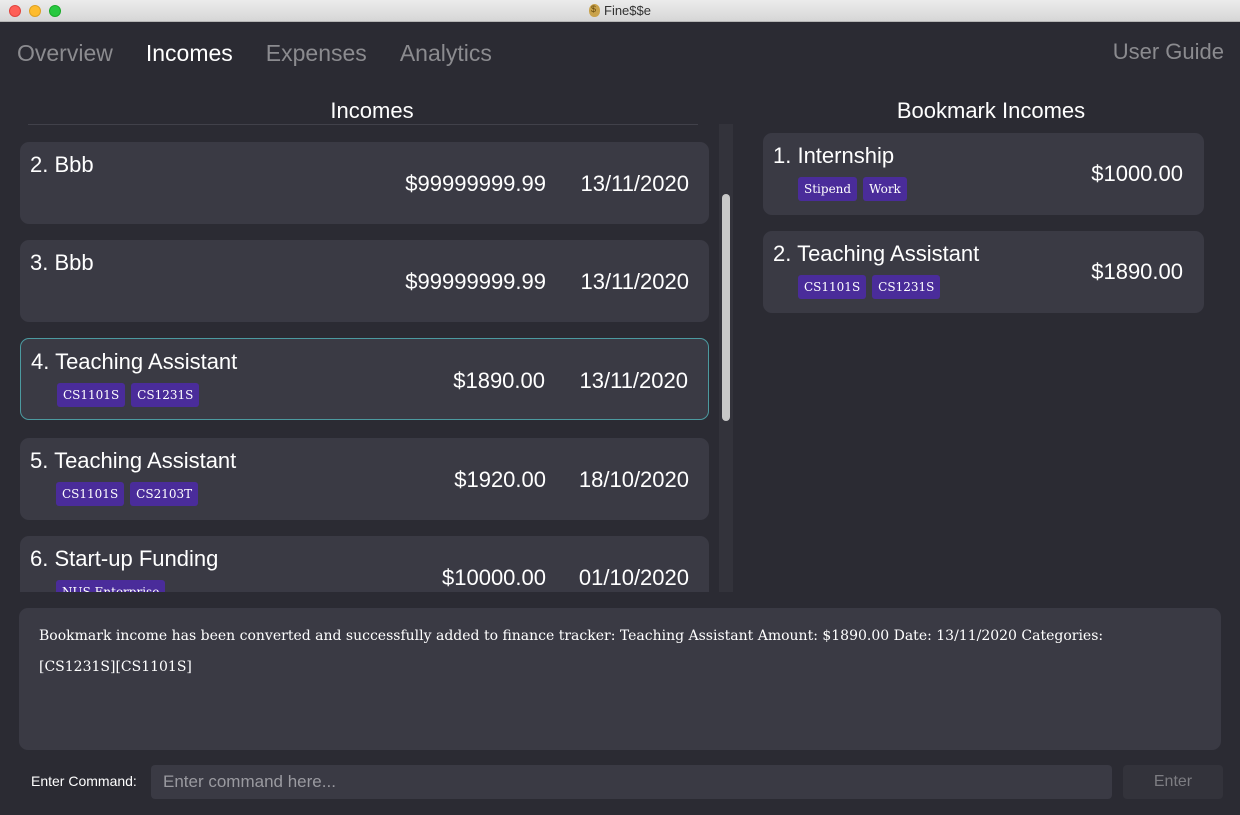 The image size is (1240, 815). I want to click on tab-bar: Overview Incomes Expenses Analytics, so click(254, 53).